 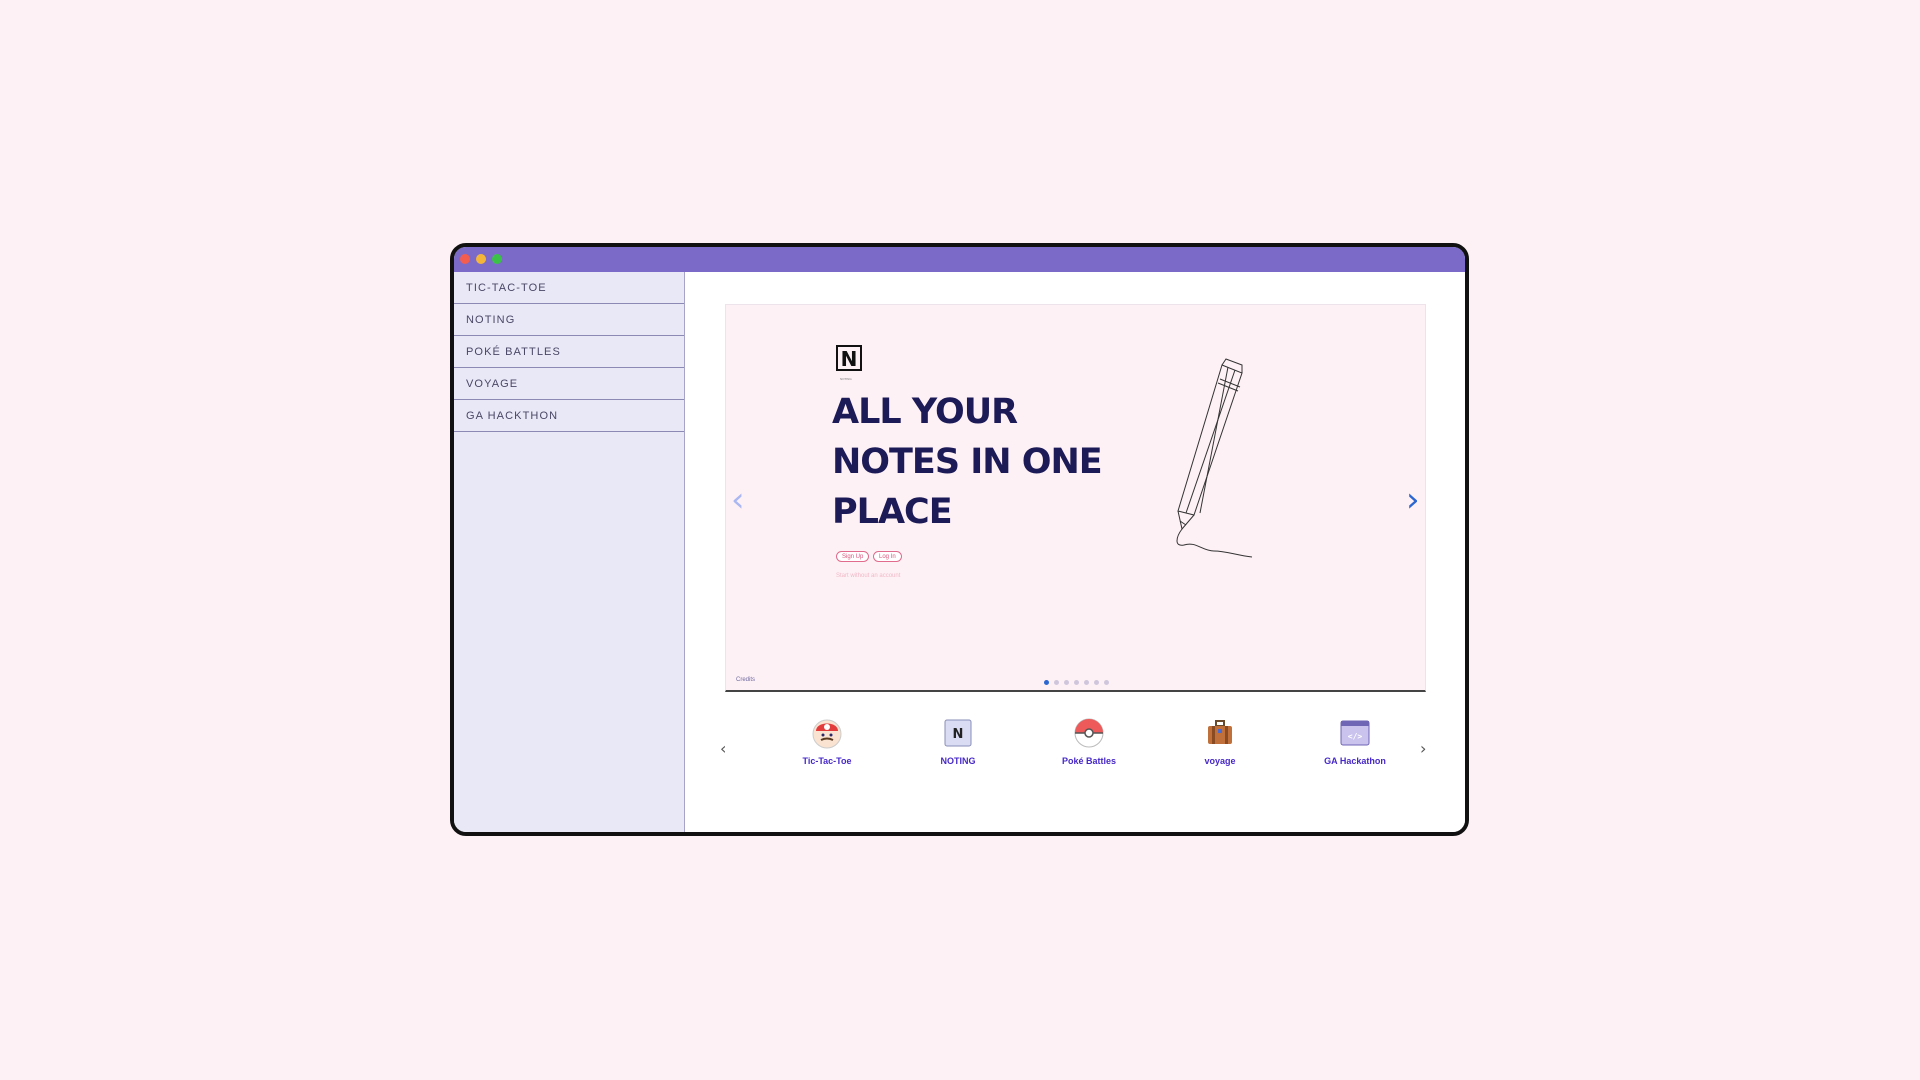 What do you see at coordinates (569, 384) in the screenshot?
I see `sidebar-item-voyage: VOYAGE` at bounding box center [569, 384].